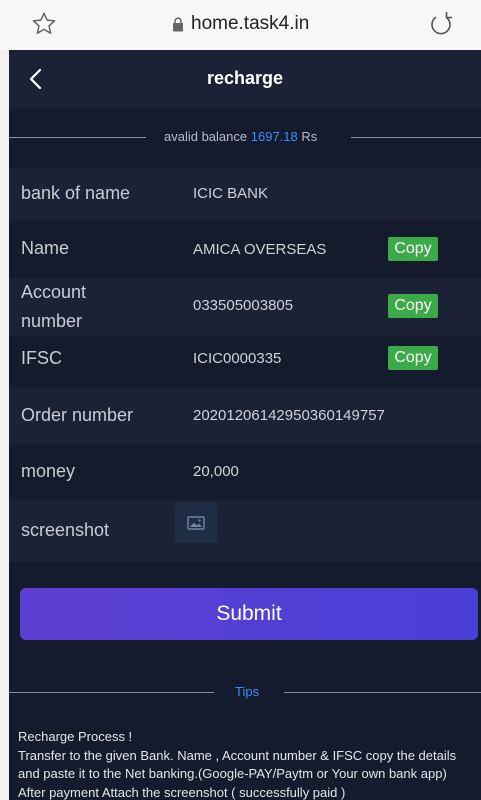 Image resolution: width=481 pixels, height=800 pixels. What do you see at coordinates (206, 136) in the screenshot?
I see `balance-prefix: avalid balance` at bounding box center [206, 136].